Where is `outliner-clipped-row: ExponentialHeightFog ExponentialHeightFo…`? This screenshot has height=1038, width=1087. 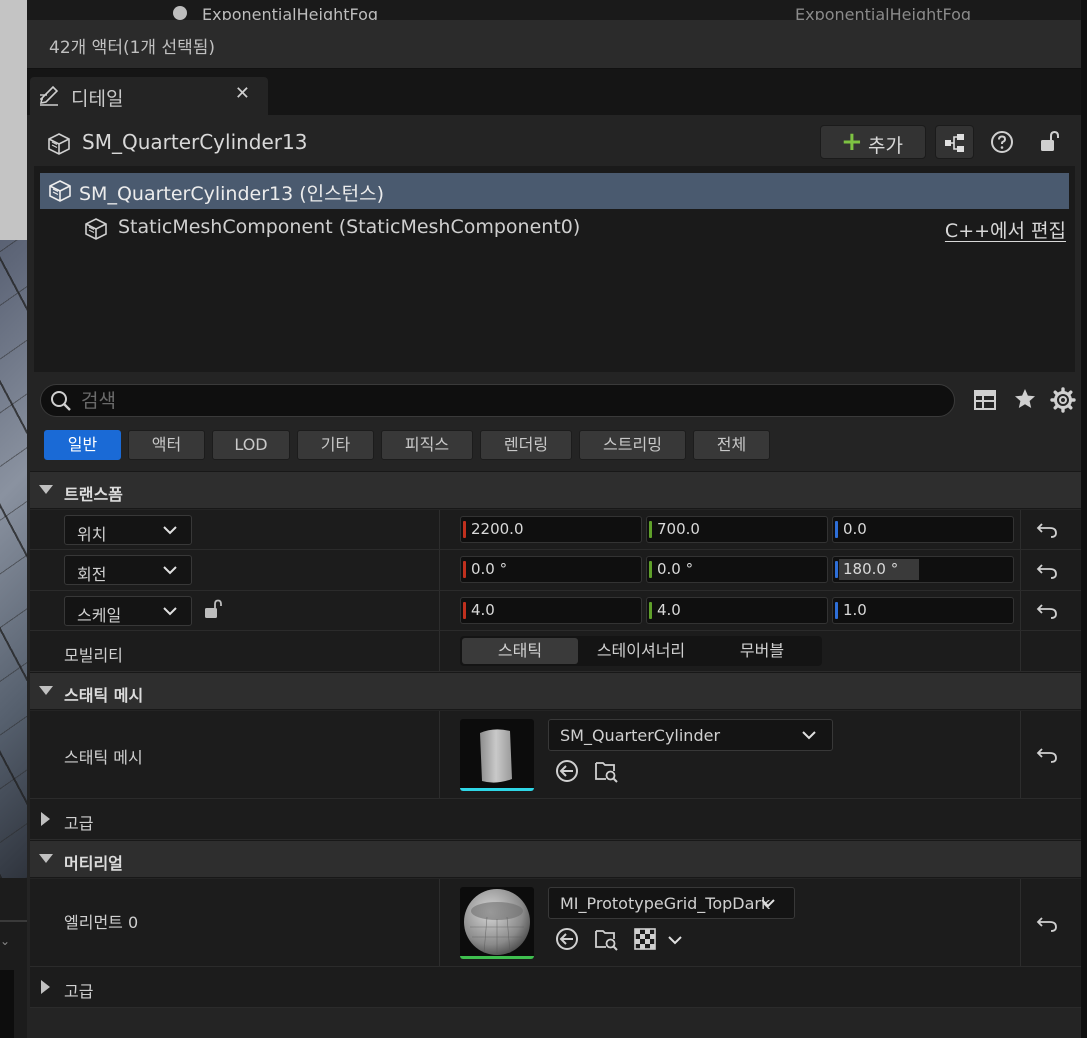 outliner-clipped-row: ExponentialHeightFog ExponentialHeightFo… is located at coordinates (554, 10).